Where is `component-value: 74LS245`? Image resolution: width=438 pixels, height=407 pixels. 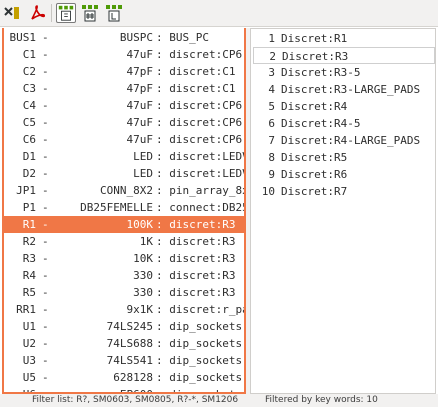 component-value: 74LS245 is located at coordinates (129, 326).